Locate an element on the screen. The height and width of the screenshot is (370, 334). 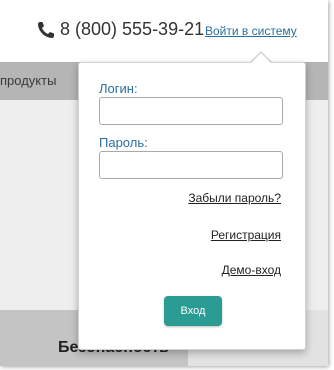
login-input is located at coordinates (191, 111).